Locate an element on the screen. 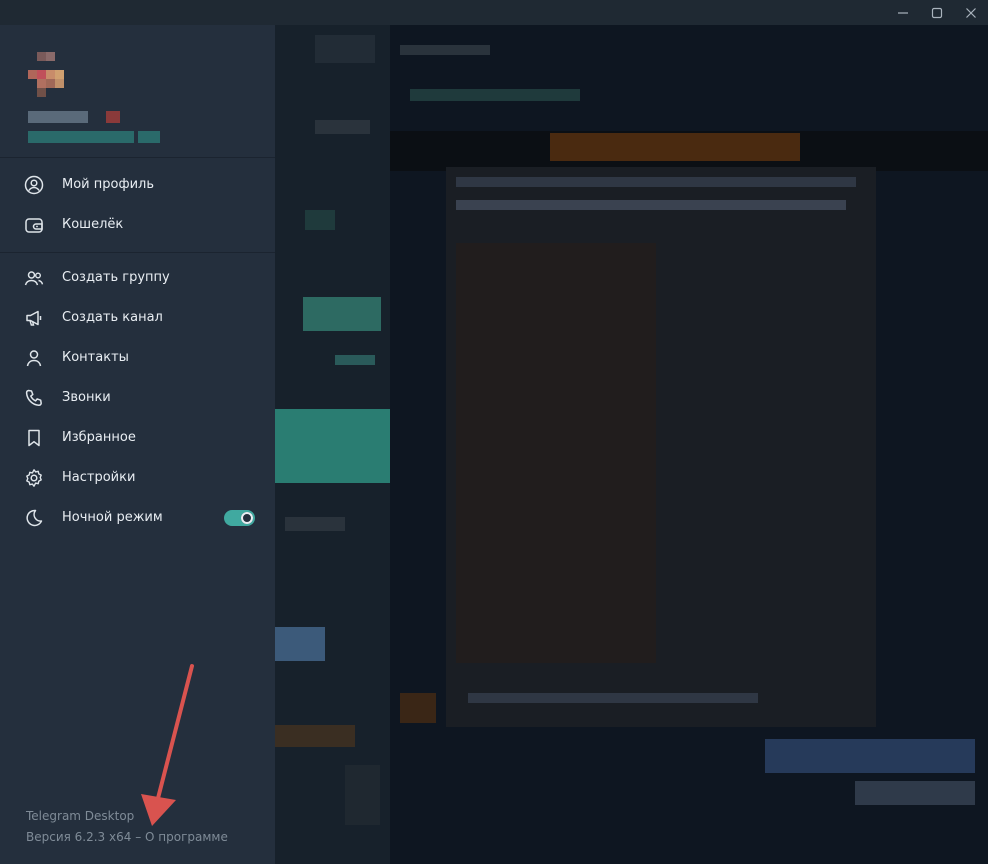 The height and width of the screenshot is (864, 988). menu-item-label: Мой профиль is located at coordinates (108, 184).